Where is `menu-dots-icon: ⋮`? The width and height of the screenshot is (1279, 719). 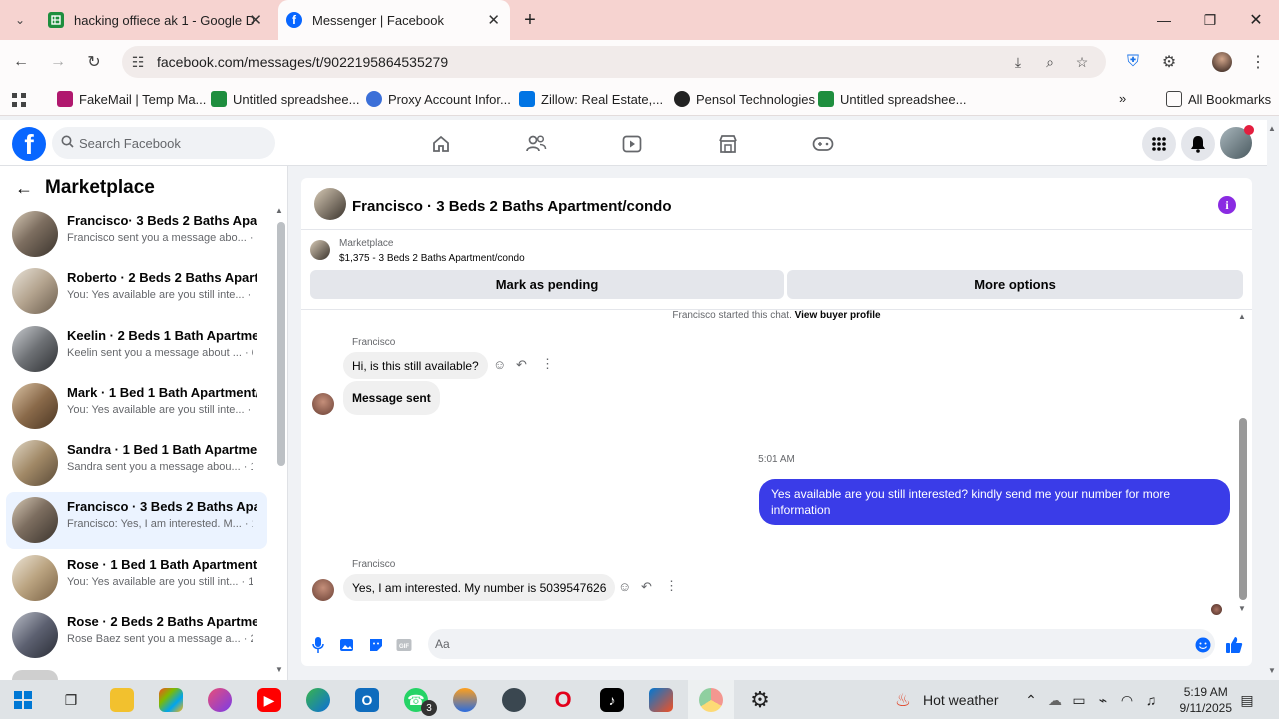 menu-dots-icon: ⋮ is located at coordinates (1258, 62).